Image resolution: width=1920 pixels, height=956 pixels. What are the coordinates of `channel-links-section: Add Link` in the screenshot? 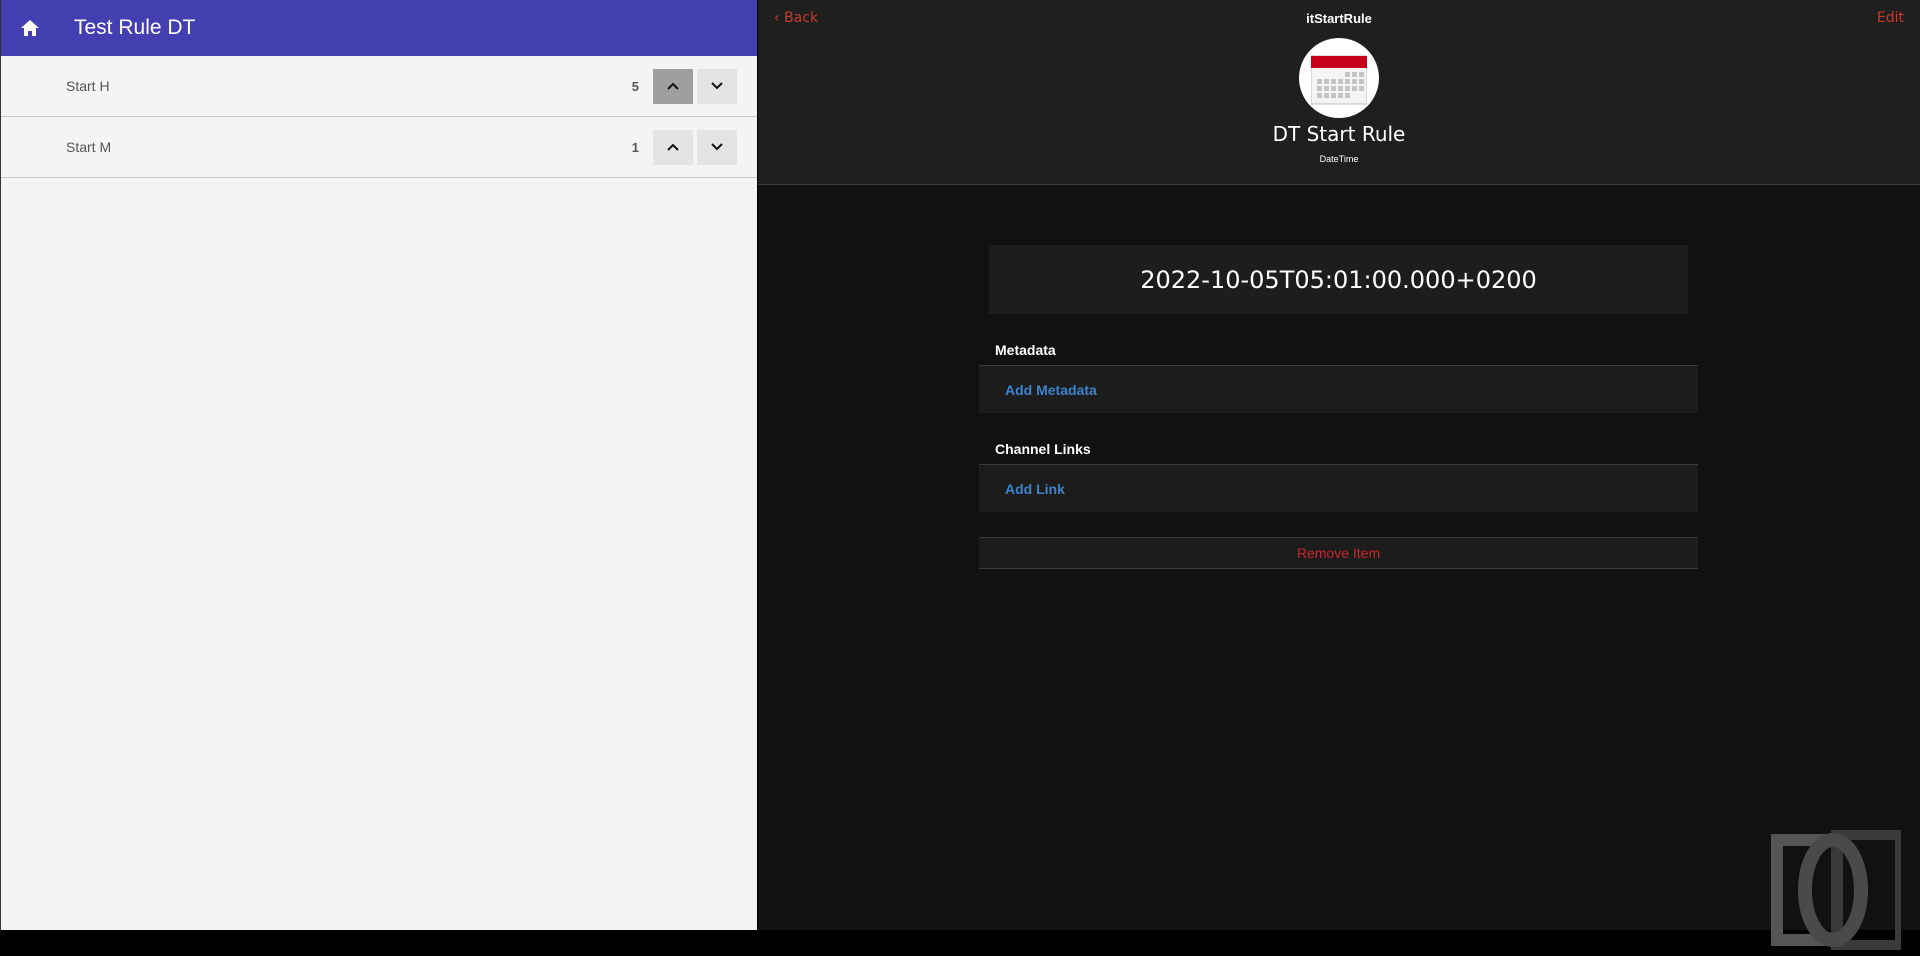 It's located at (1338, 488).